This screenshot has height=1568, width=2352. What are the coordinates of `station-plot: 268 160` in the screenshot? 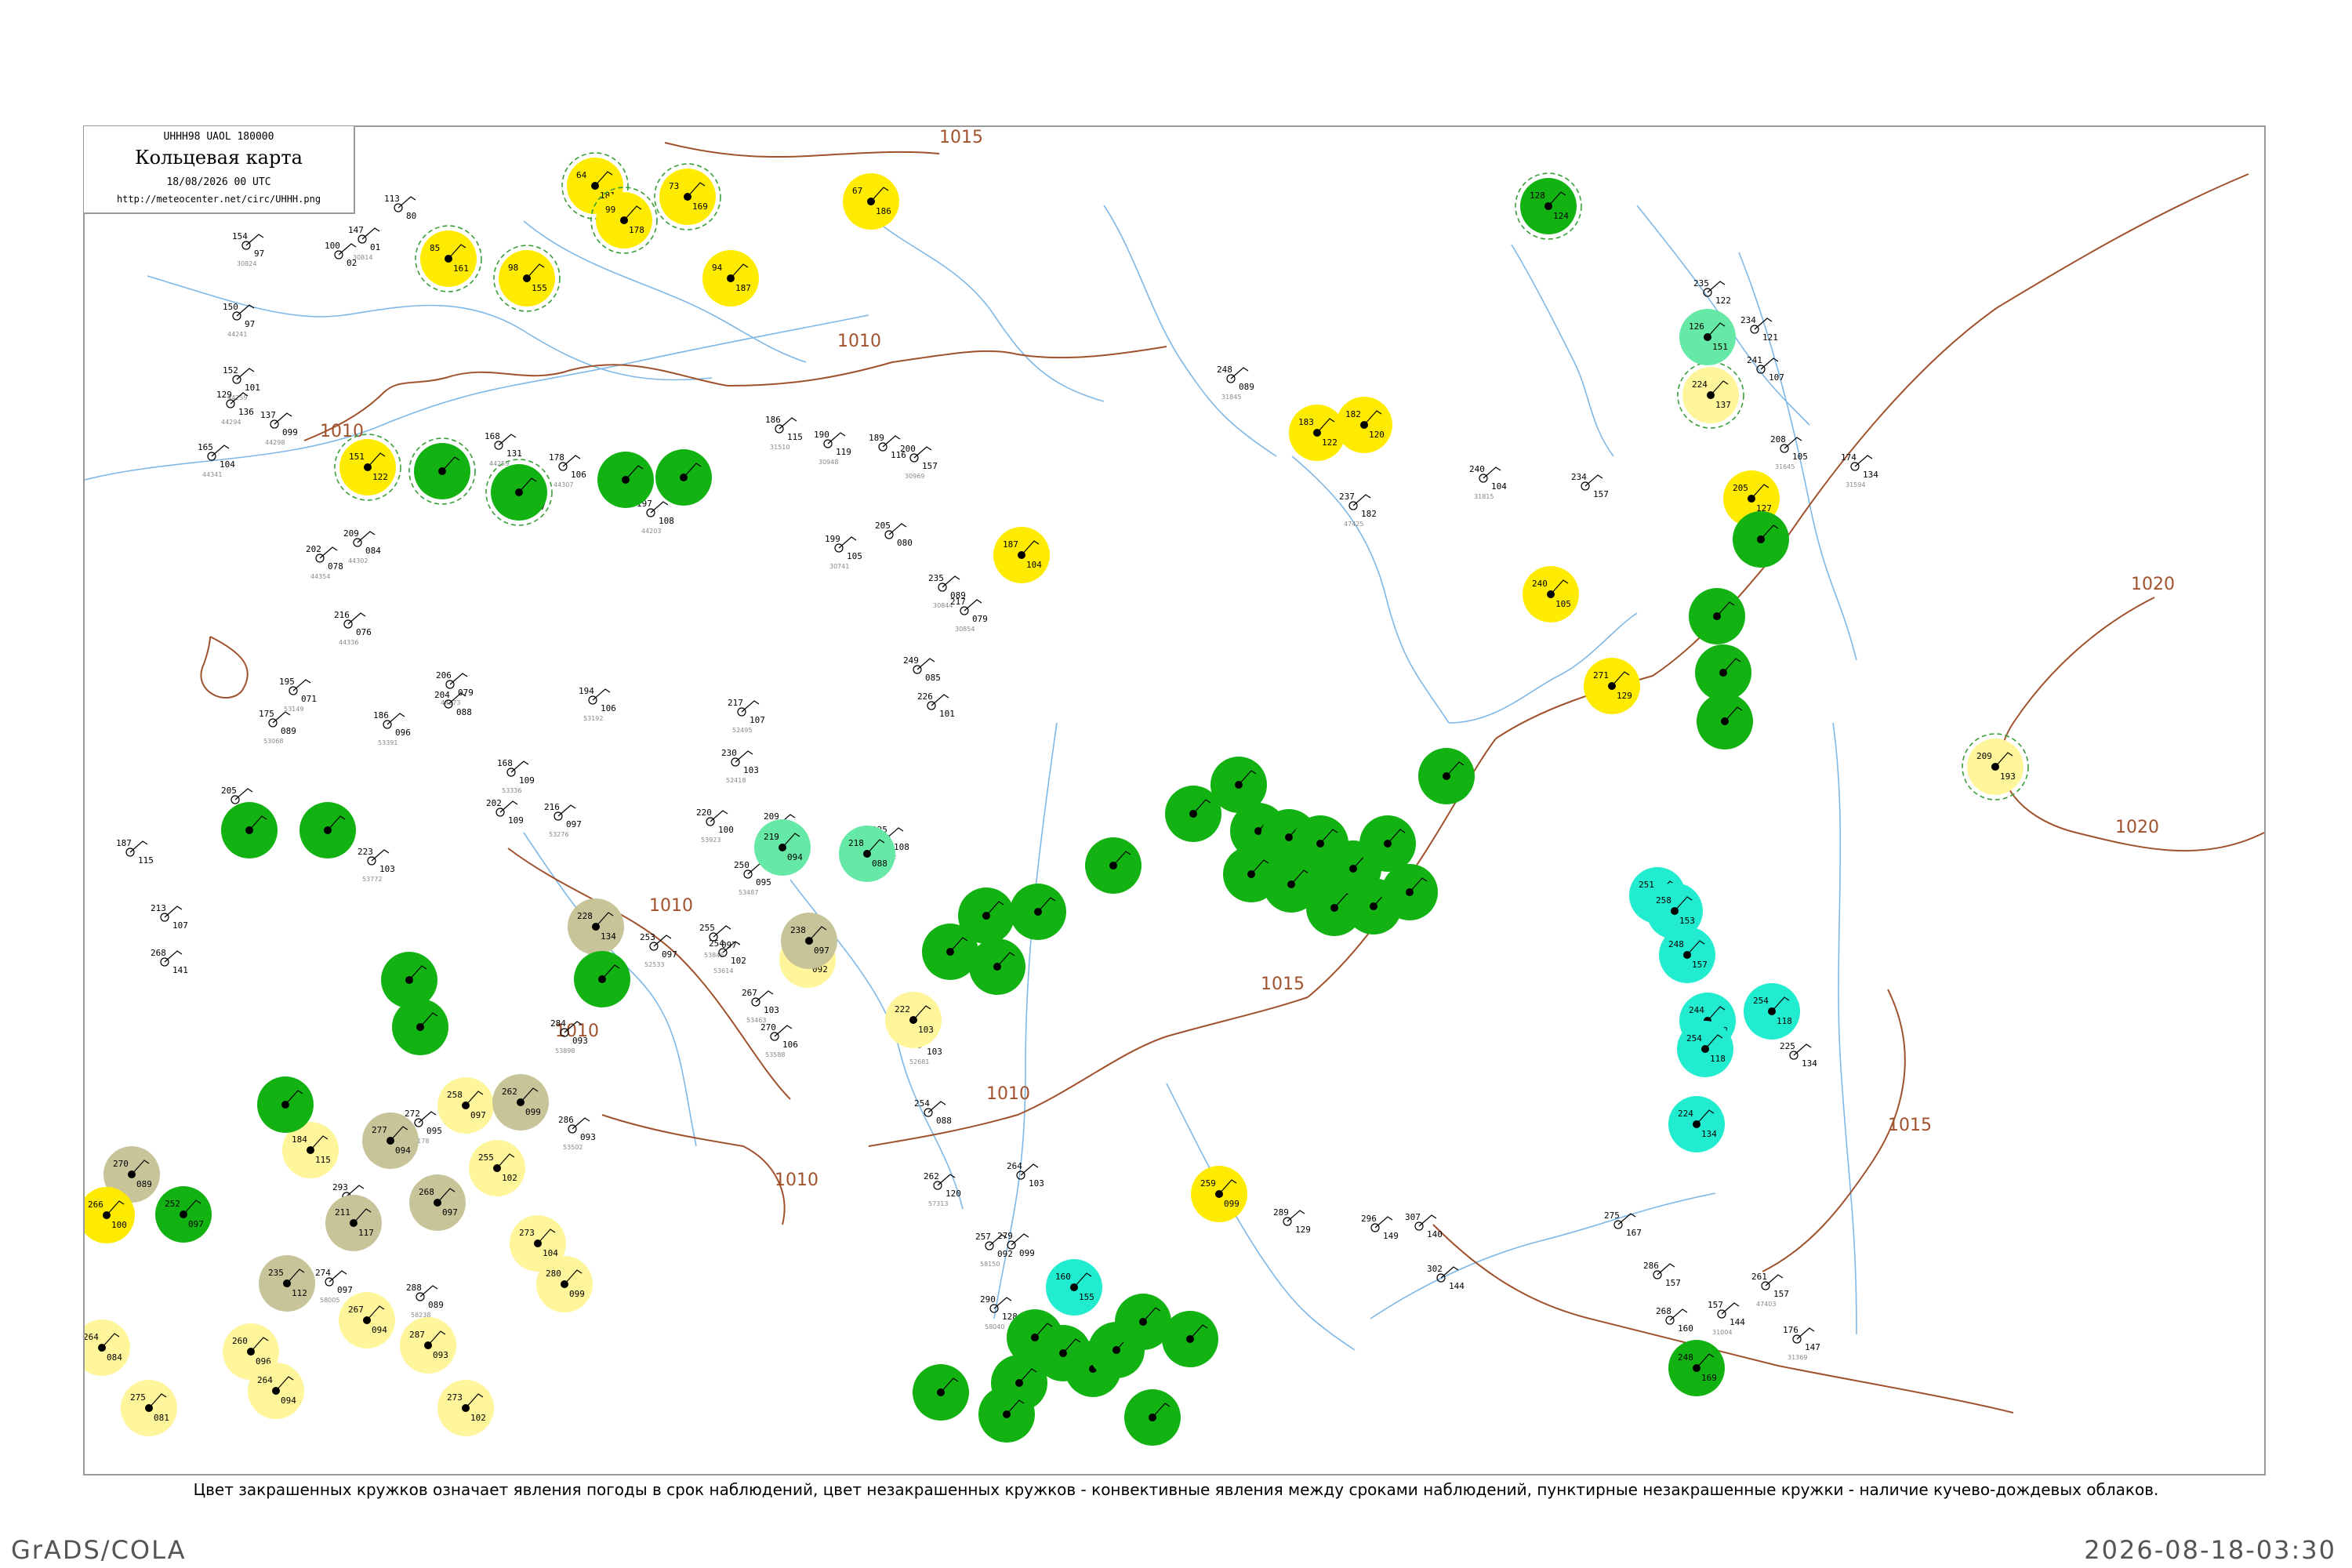 It's located at (1675, 1320).